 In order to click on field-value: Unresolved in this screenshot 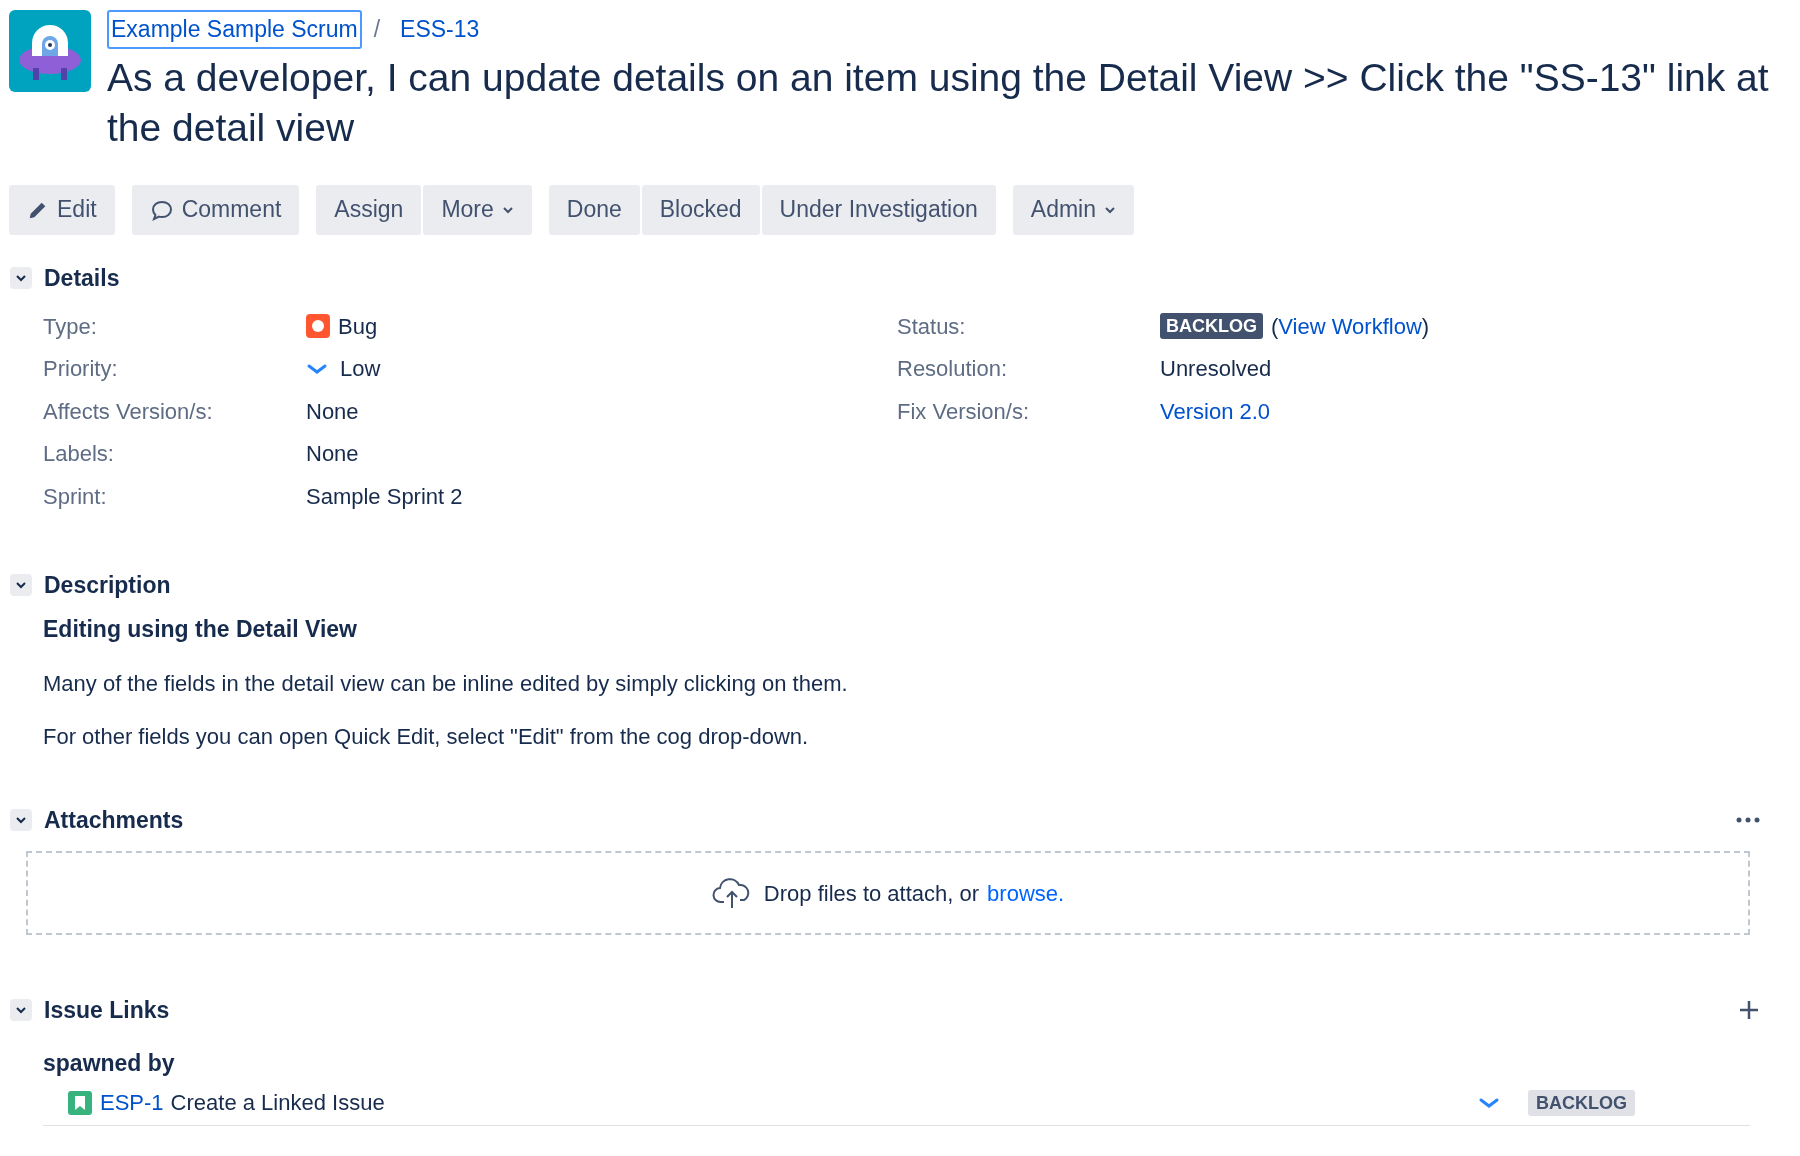, I will do `click(1216, 369)`.